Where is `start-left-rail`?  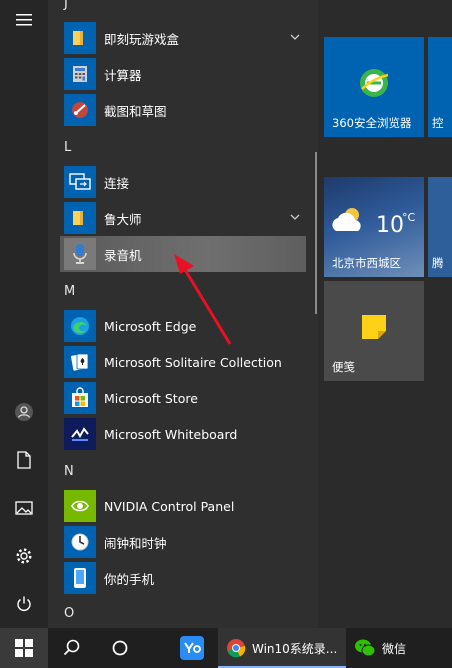 start-left-rail is located at coordinates (24, 314).